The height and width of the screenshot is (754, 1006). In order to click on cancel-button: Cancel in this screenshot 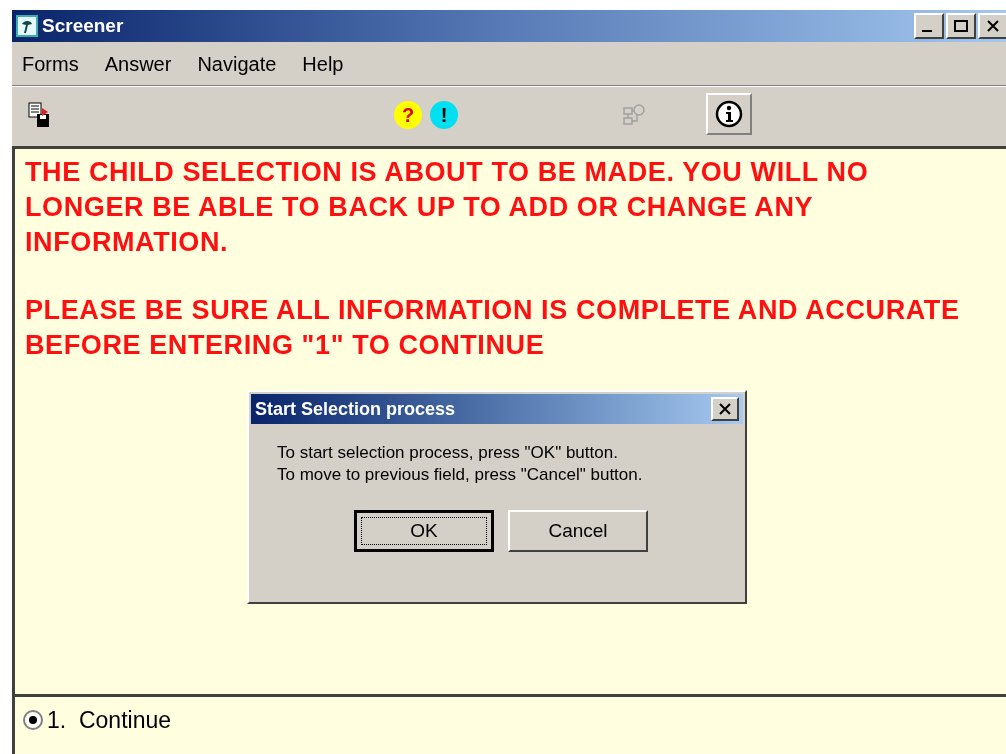, I will do `click(578, 531)`.